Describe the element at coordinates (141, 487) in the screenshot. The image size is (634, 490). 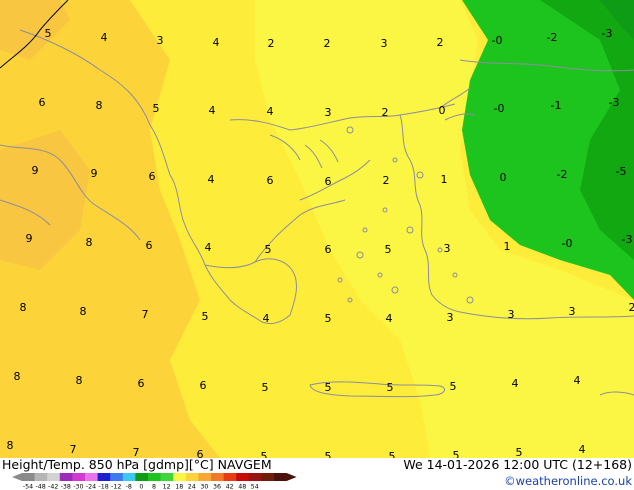
I see `colorbar-tick-label: 0` at that location.